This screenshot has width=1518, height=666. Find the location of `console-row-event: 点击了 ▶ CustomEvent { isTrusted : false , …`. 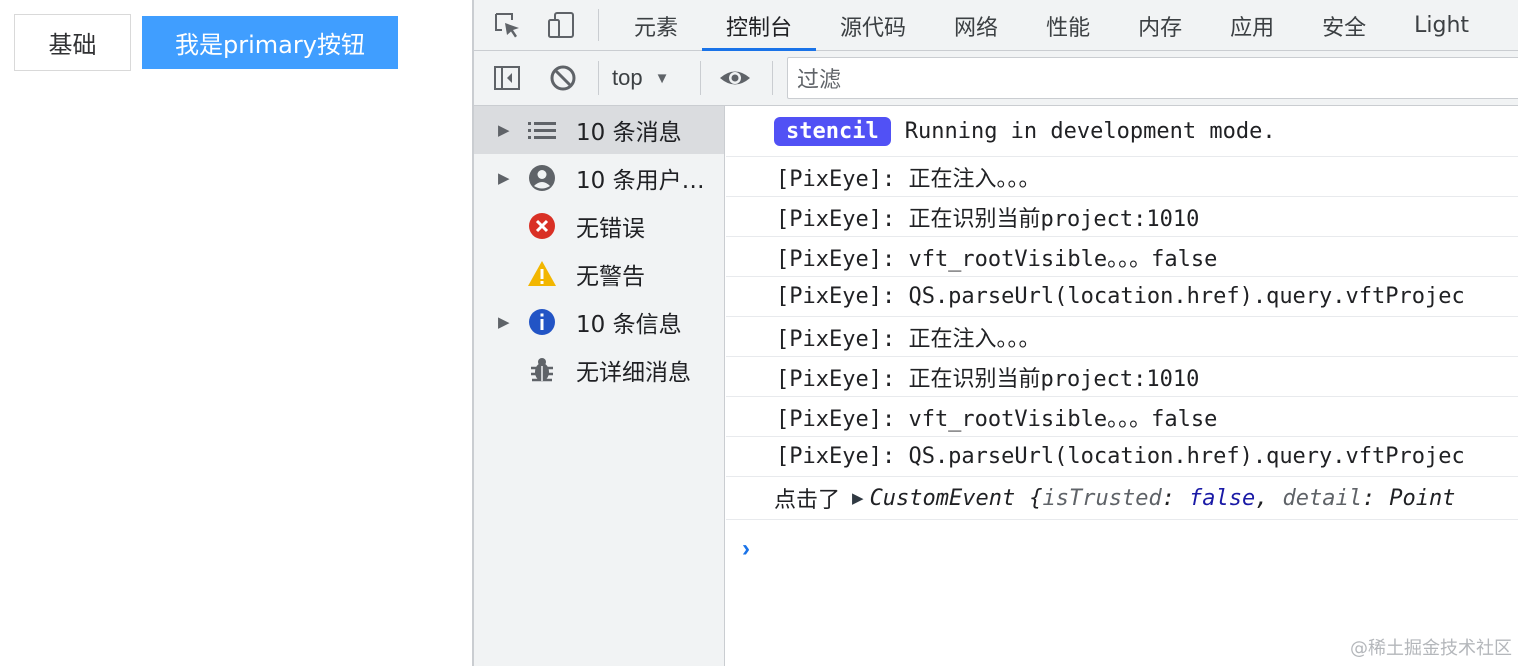

console-row-event: 点击了 ▶ CustomEvent { isTrusted : false , … is located at coordinates (1122, 498).